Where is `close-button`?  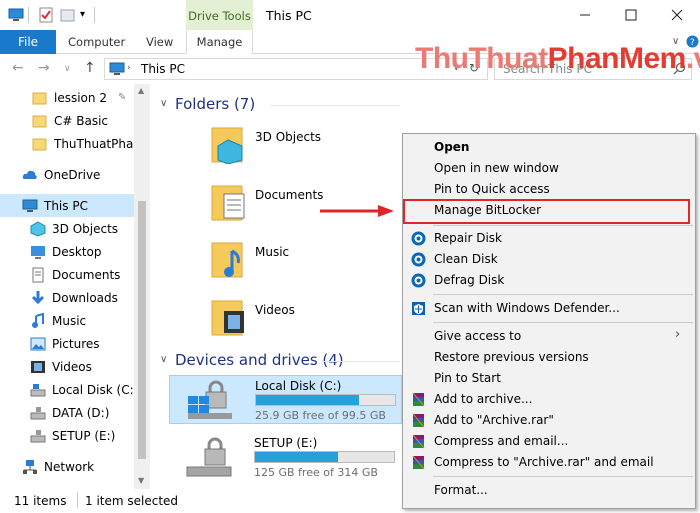 close-button is located at coordinates (677, 15).